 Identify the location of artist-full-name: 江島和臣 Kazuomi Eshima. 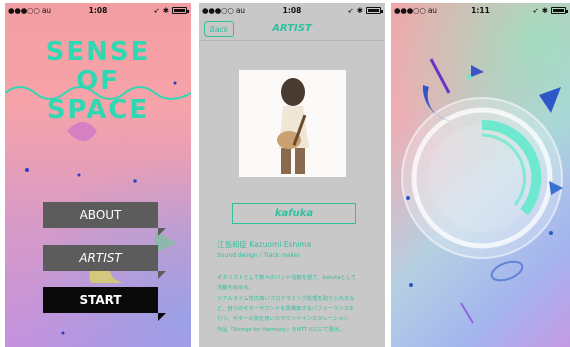
(264, 244).